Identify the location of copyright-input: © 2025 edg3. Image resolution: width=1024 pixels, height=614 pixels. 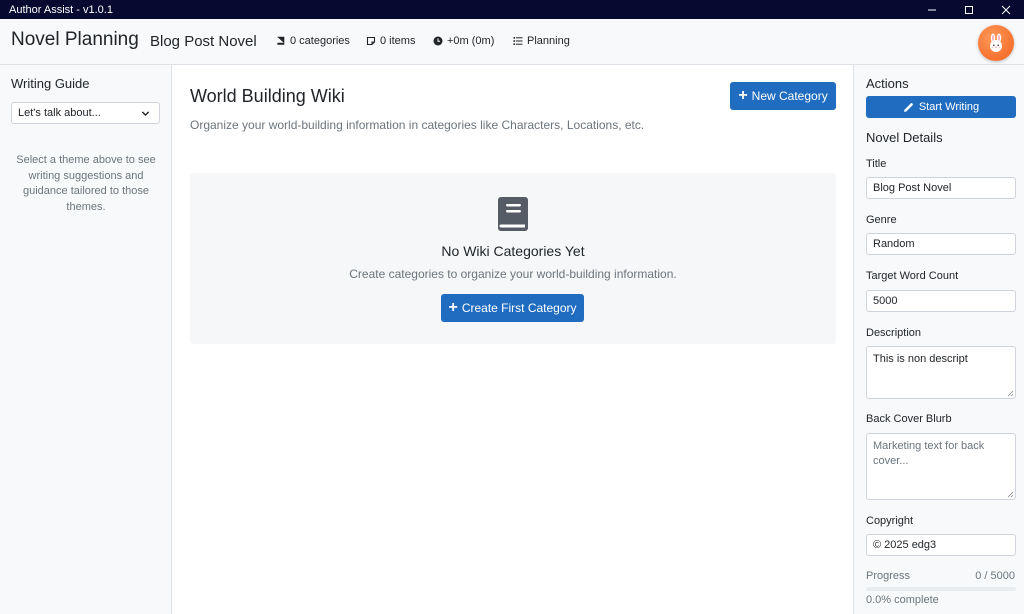
(941, 545).